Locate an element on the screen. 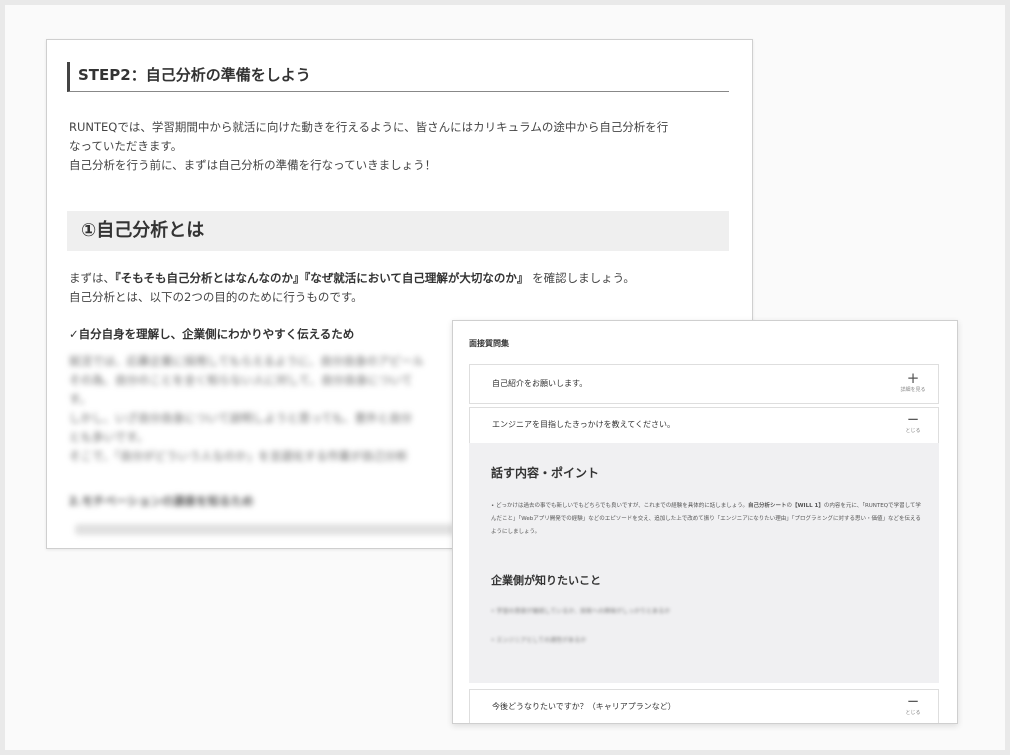  blurred-heading: 2.モチベーションの源泉を知るため is located at coordinates (181, 499).